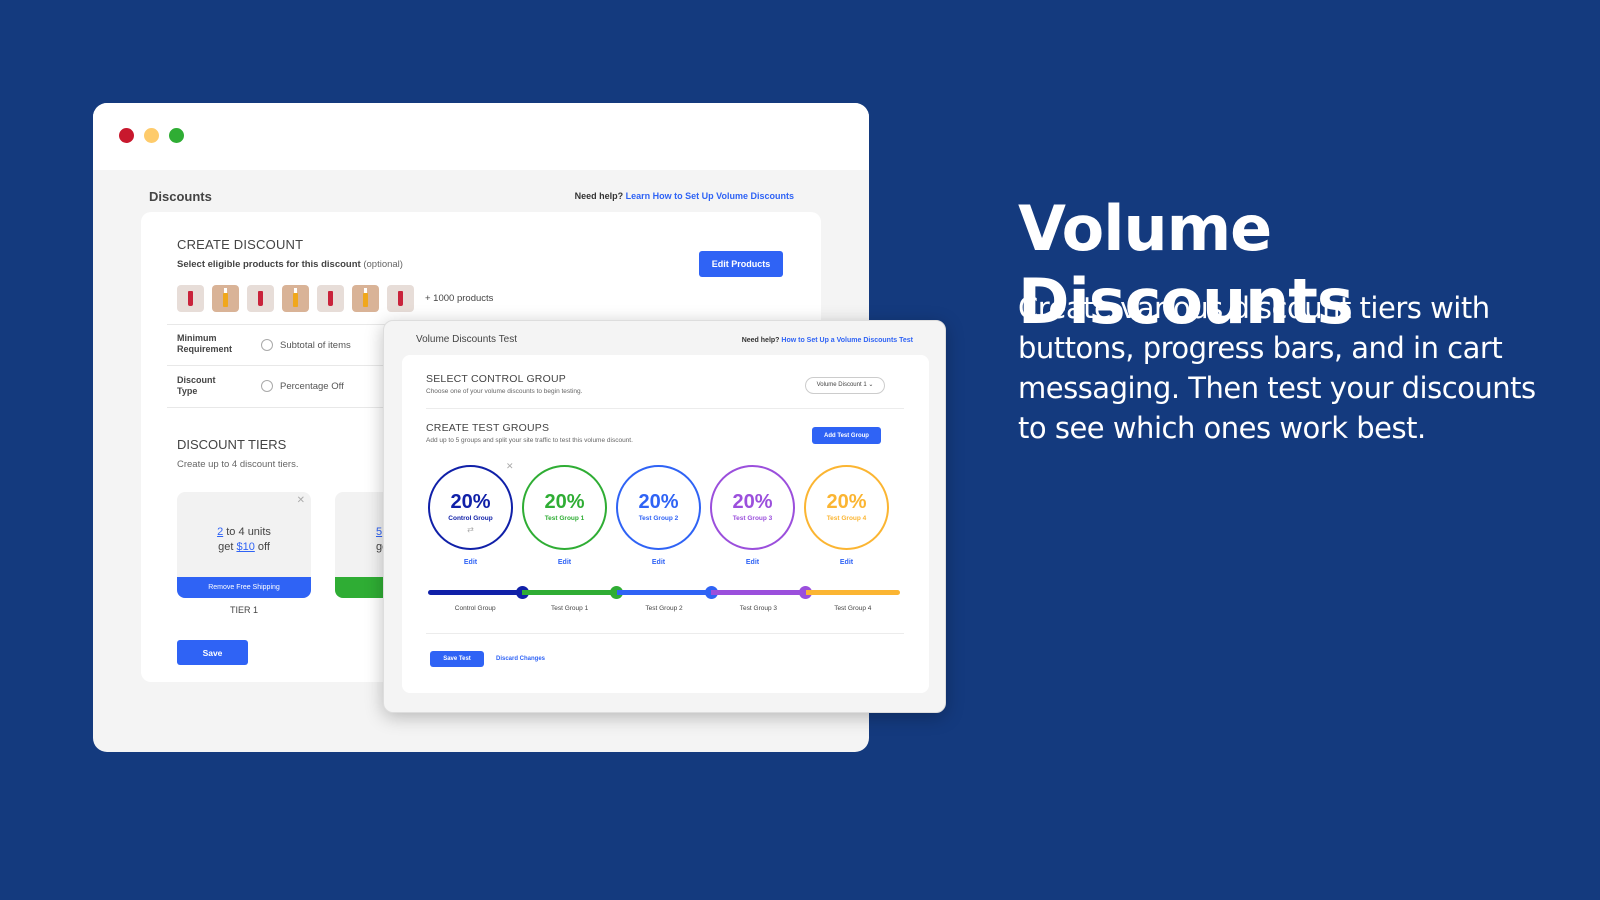  Describe the element at coordinates (240, 244) in the screenshot. I see `create-discount-heading: CREATE DISCOUNT` at that location.